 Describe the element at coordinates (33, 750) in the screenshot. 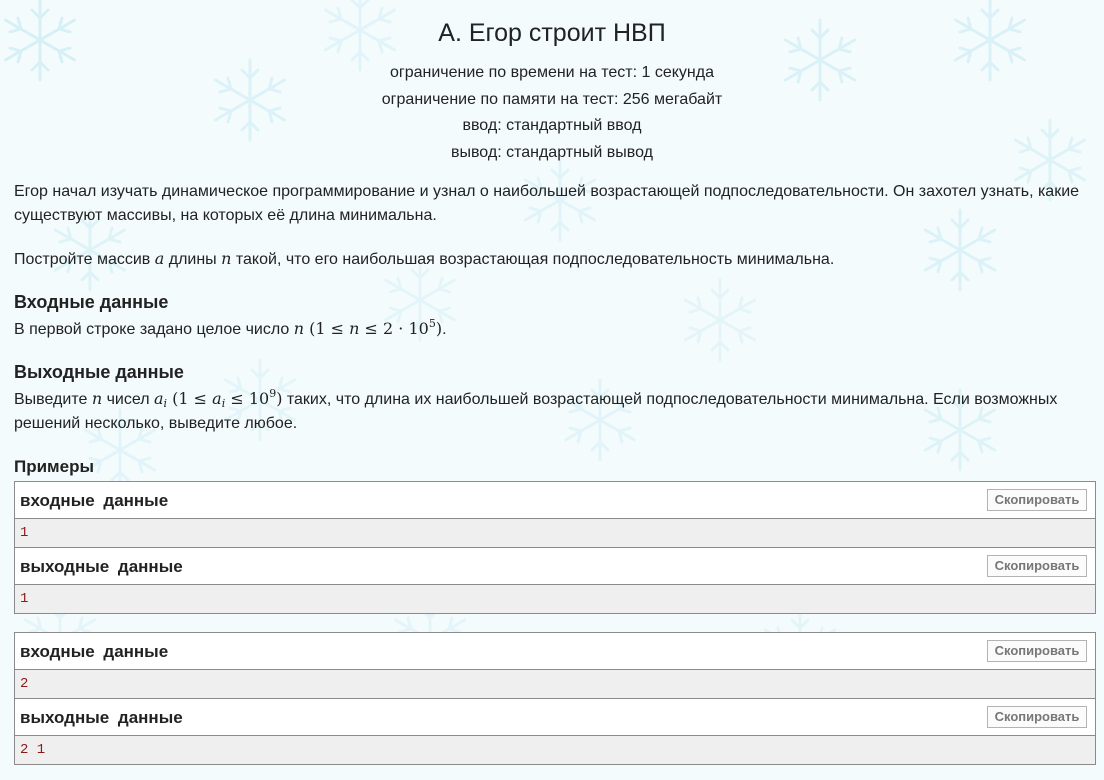

I see `example-output-value: 2 1` at that location.